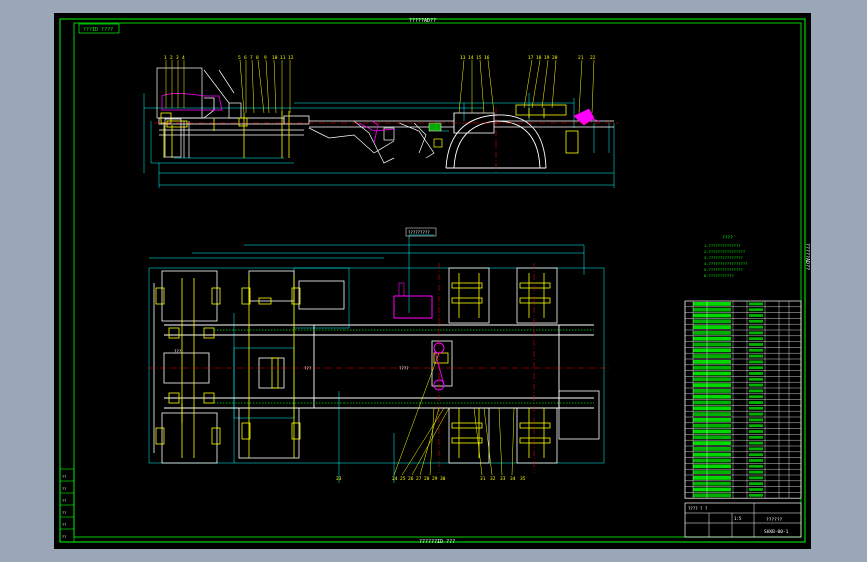 The height and width of the screenshot is (562, 867). What do you see at coordinates (593, 58) in the screenshot?
I see `balloon-22: 22` at bounding box center [593, 58].